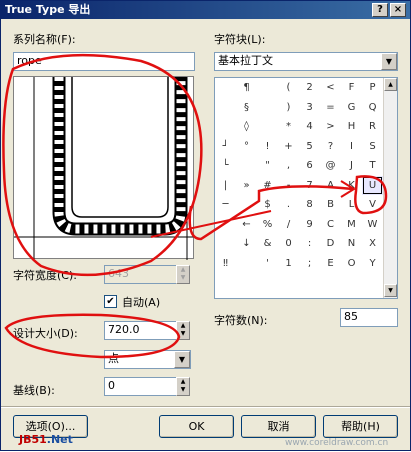 The image size is (411, 452). What do you see at coordinates (390, 290) in the screenshot?
I see `scroll-down-icon: ▼` at bounding box center [390, 290].